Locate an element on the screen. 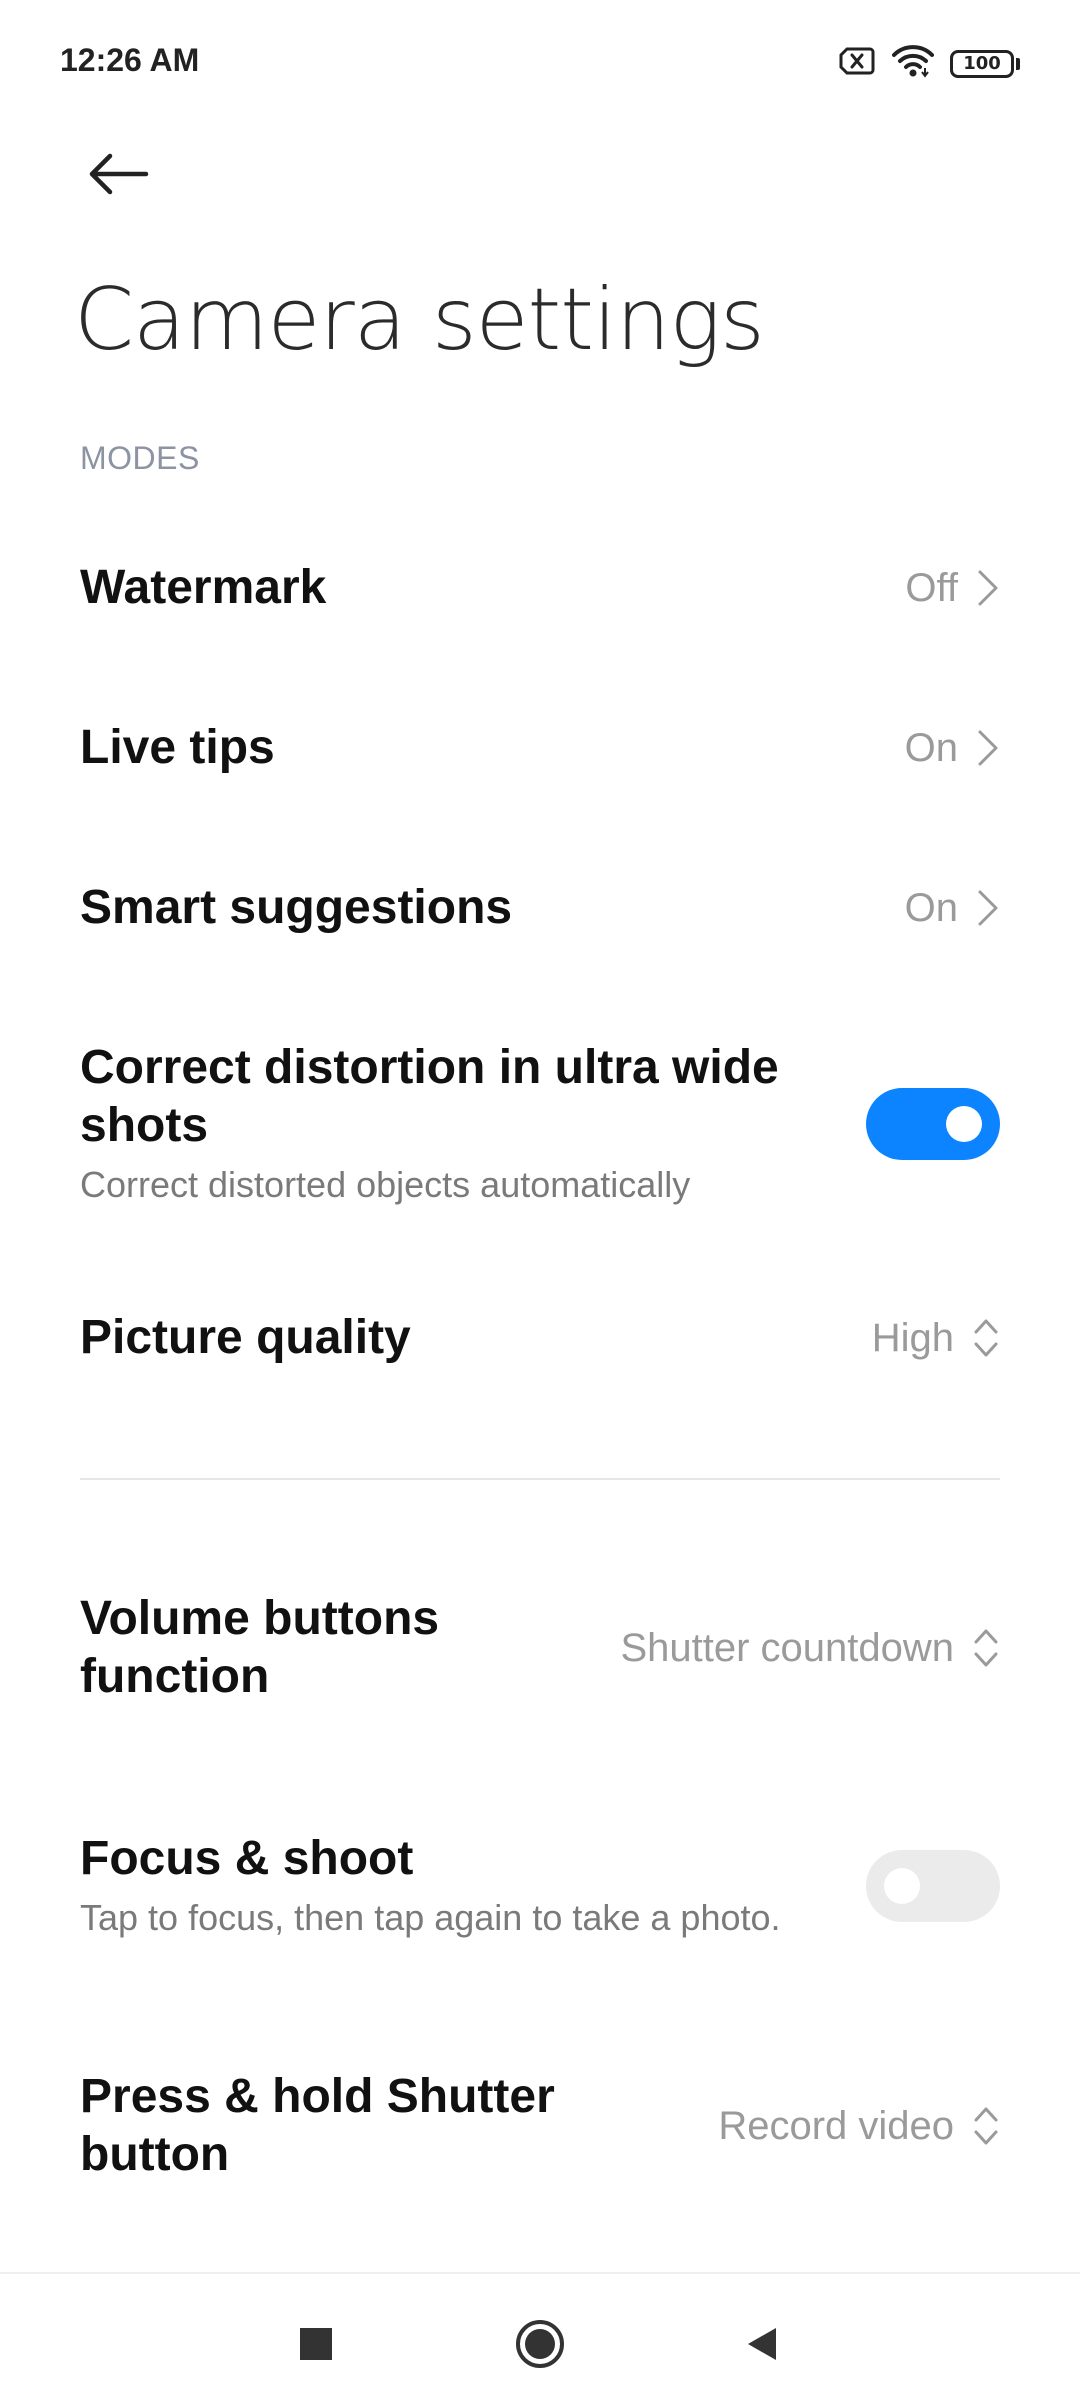 The width and height of the screenshot is (1080, 2402). triangle-left-icon is located at coordinates (762, 2344).